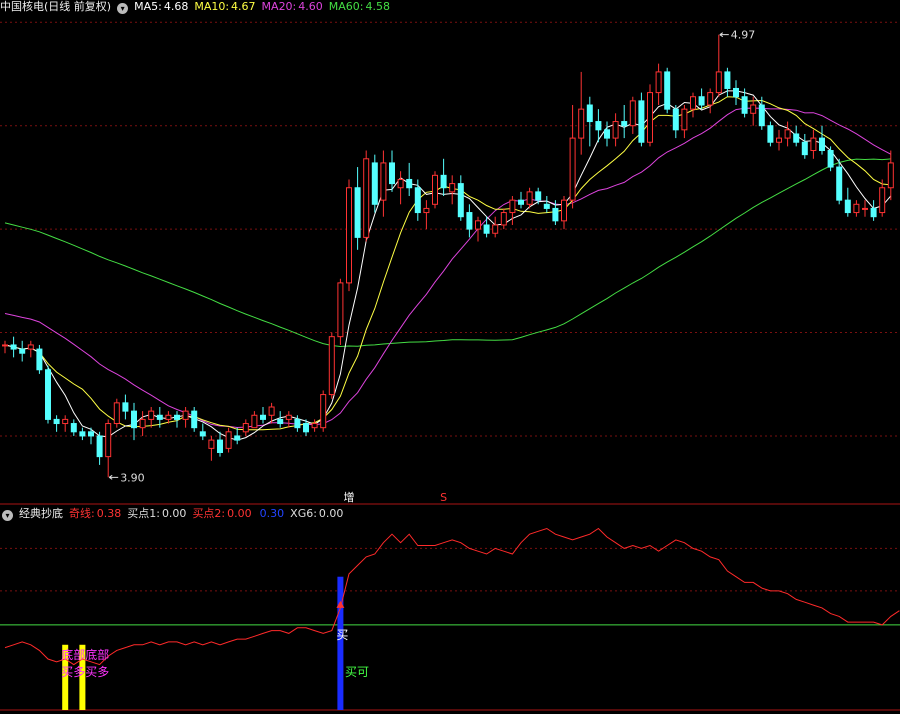 The image size is (900, 714). Describe the element at coordinates (221, 513) in the screenshot. I see `indicator-item: 买点2: 0.00` at that location.